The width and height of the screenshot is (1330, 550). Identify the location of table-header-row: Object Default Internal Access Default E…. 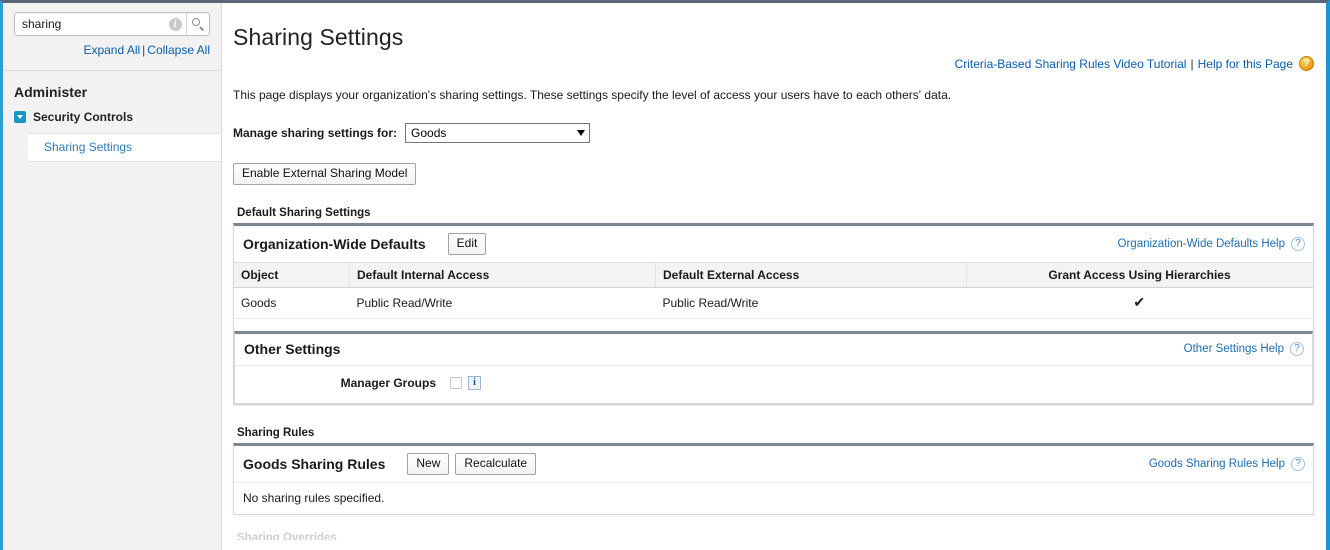
(773, 275).